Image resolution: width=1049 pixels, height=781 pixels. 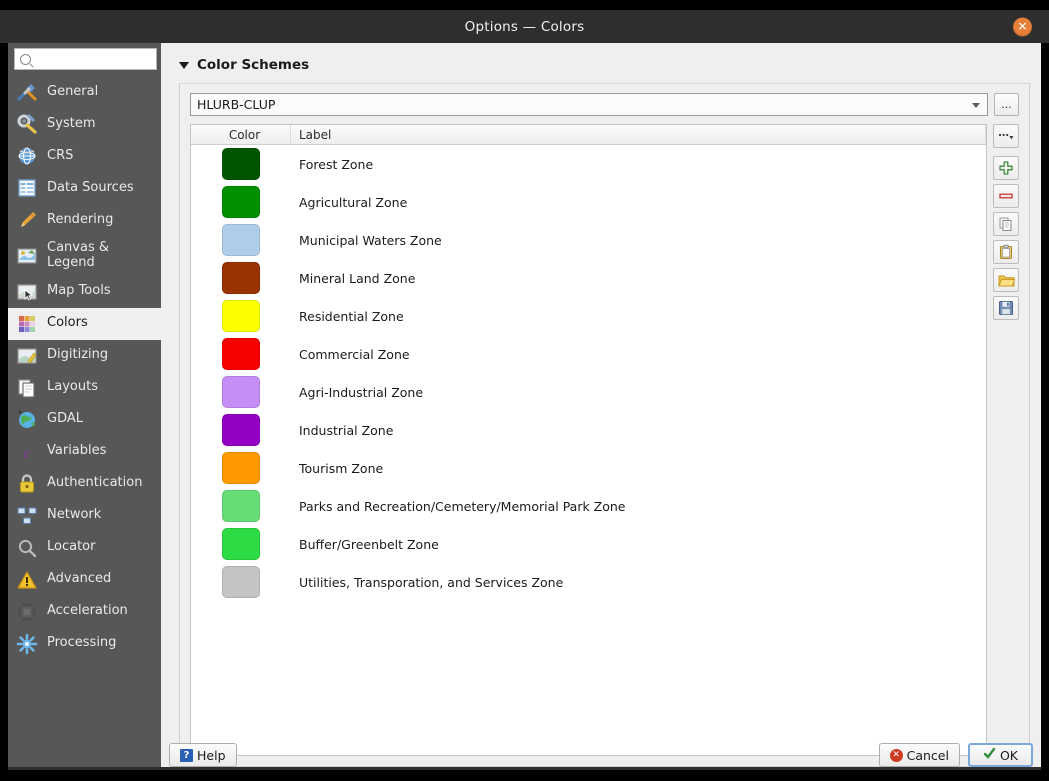 What do you see at coordinates (27, 516) in the screenshot?
I see `network-computers-icon` at bounding box center [27, 516].